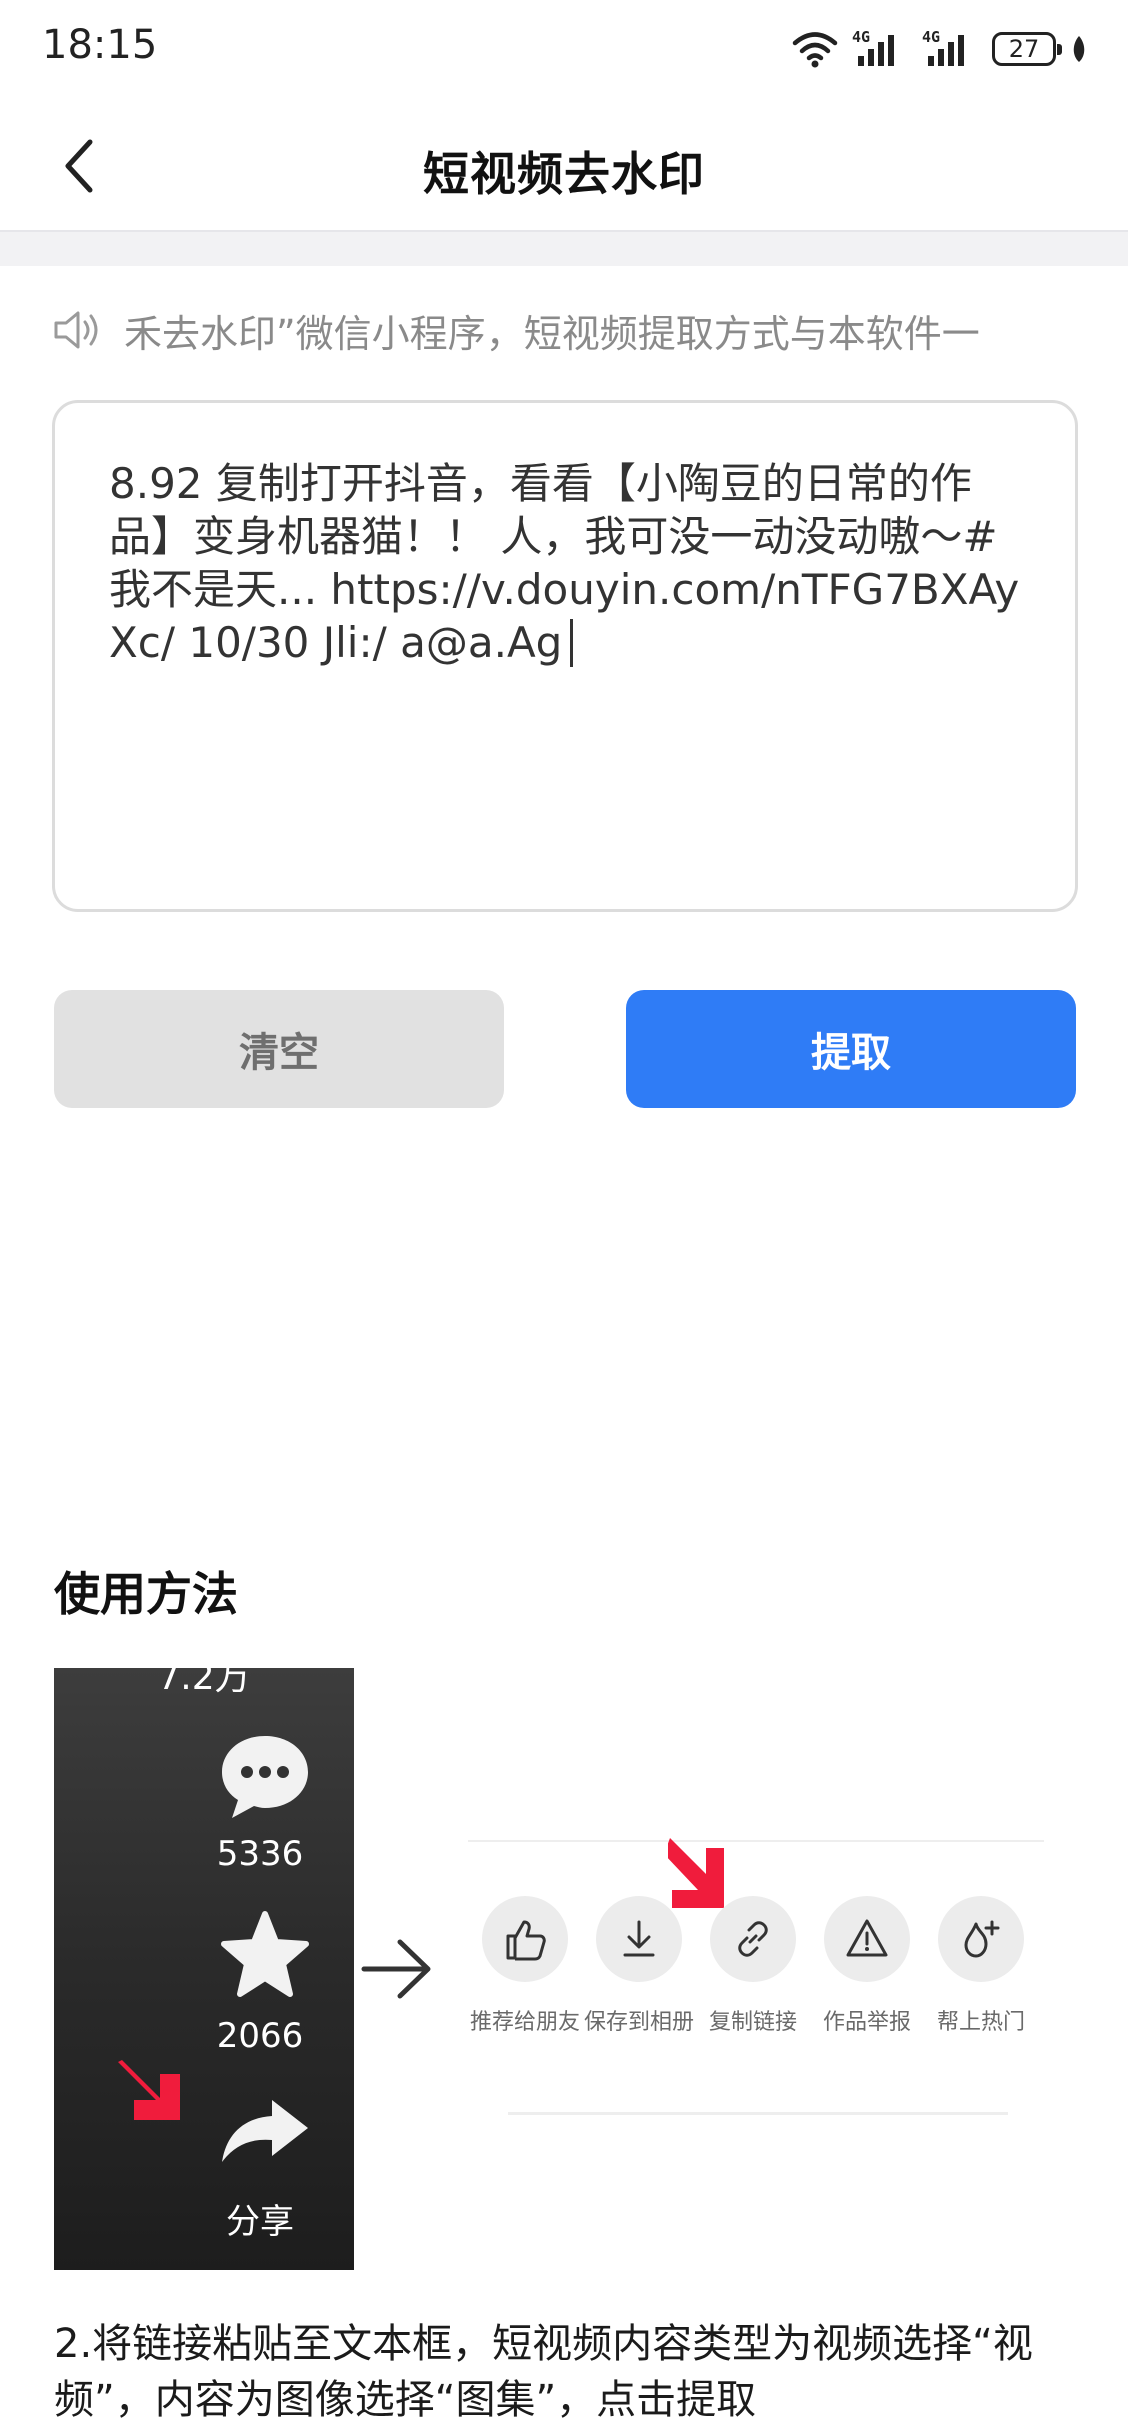 The width and height of the screenshot is (1128, 2428). I want to click on guide-share-label: 分享, so click(260, 2222).